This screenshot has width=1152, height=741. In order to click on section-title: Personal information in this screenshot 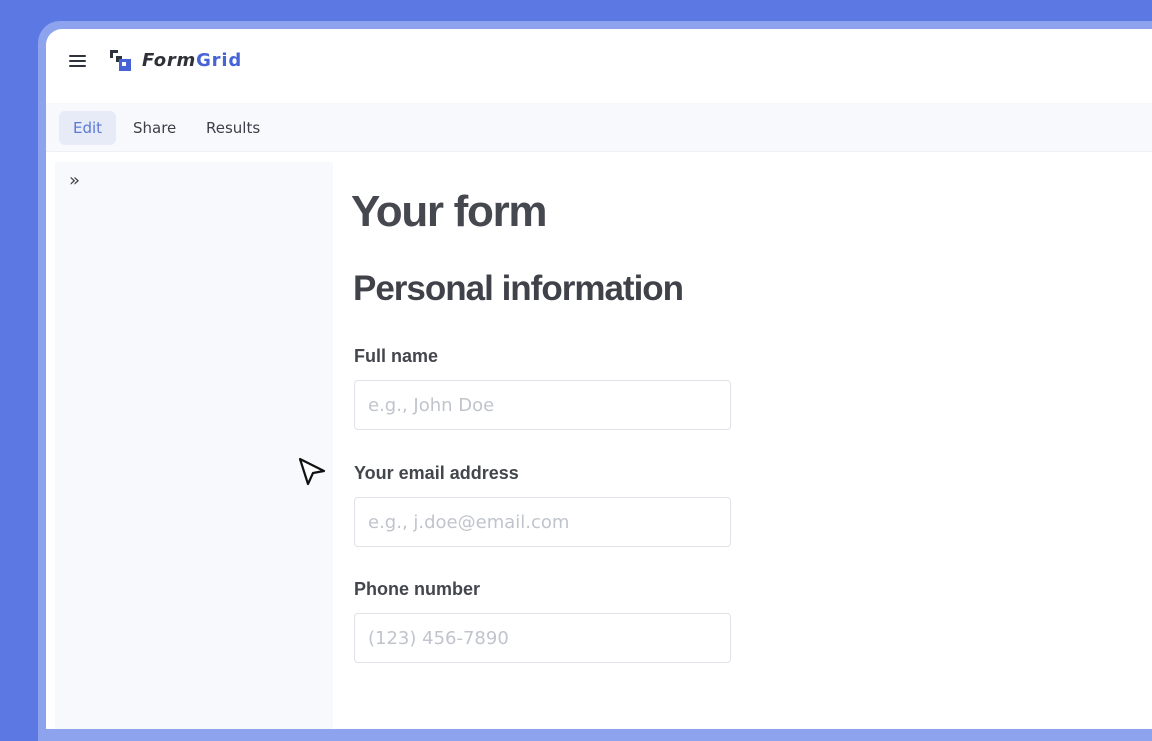, I will do `click(518, 289)`.